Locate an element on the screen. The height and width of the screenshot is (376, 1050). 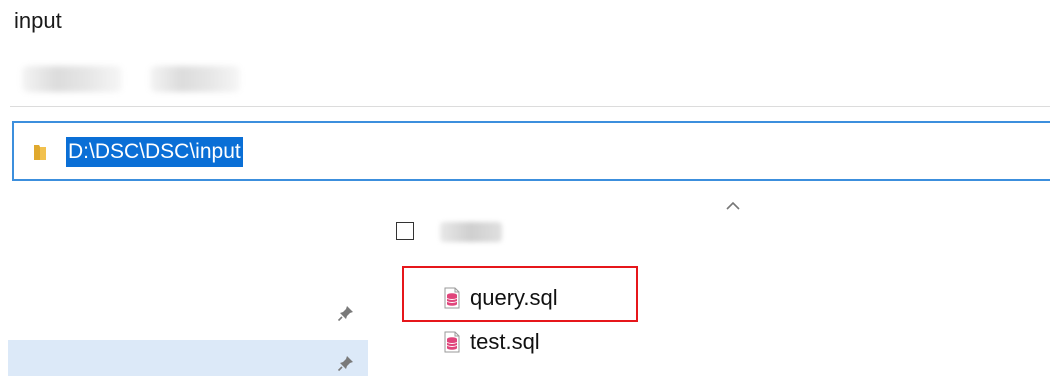
nav-item-selected is located at coordinates (188, 358).